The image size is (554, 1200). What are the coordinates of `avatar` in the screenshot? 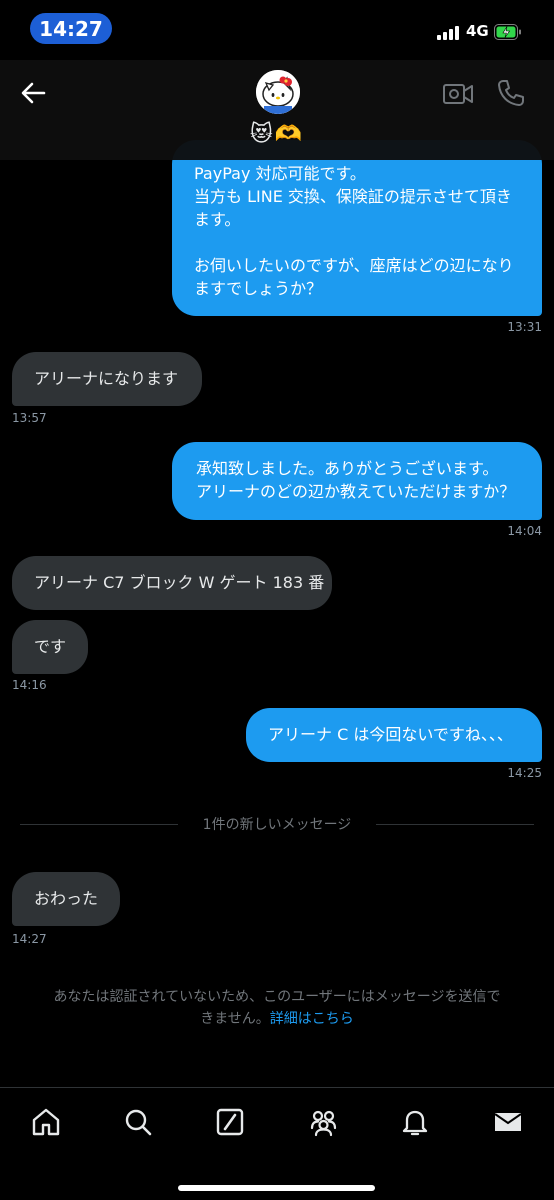 It's located at (278, 92).